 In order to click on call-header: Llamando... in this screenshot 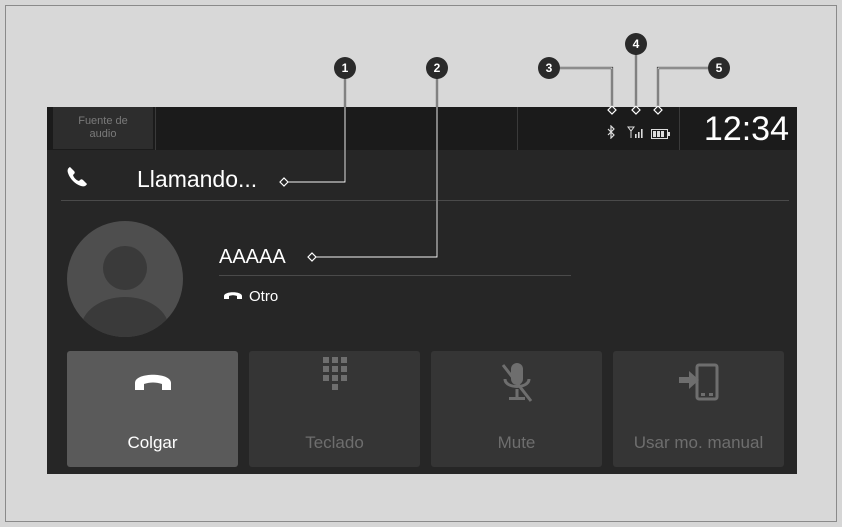, I will do `click(425, 179)`.